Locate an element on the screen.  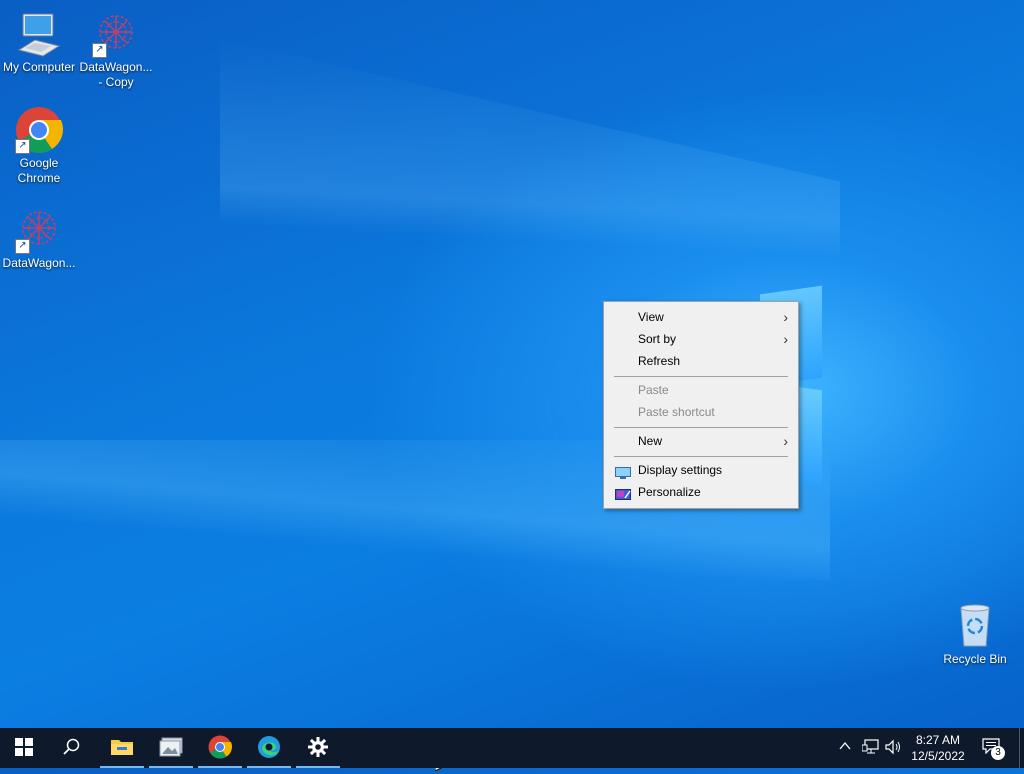
taskbar-chrome is located at coordinates (220, 748).